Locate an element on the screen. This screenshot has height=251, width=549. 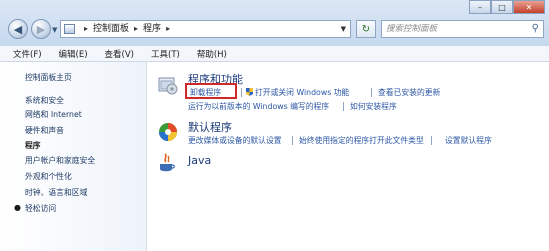
menu-view: 查看(V) is located at coordinates (119, 54).